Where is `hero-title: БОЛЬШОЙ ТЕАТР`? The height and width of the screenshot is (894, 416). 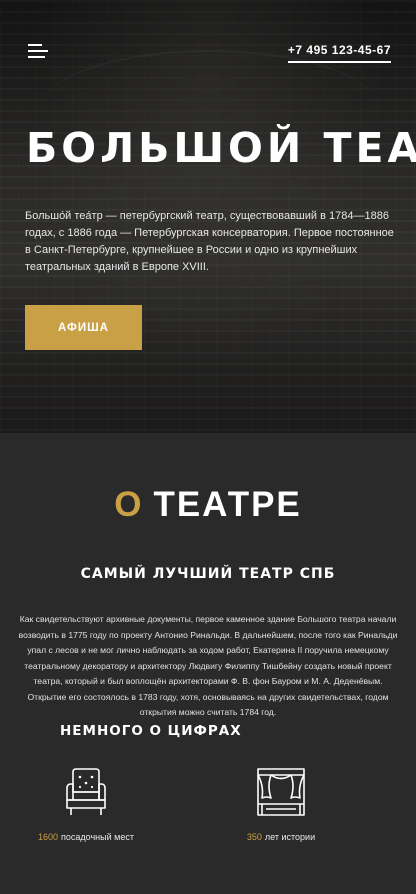
hero-title: БОЛЬШОЙ ТЕАТР is located at coordinates (221, 148).